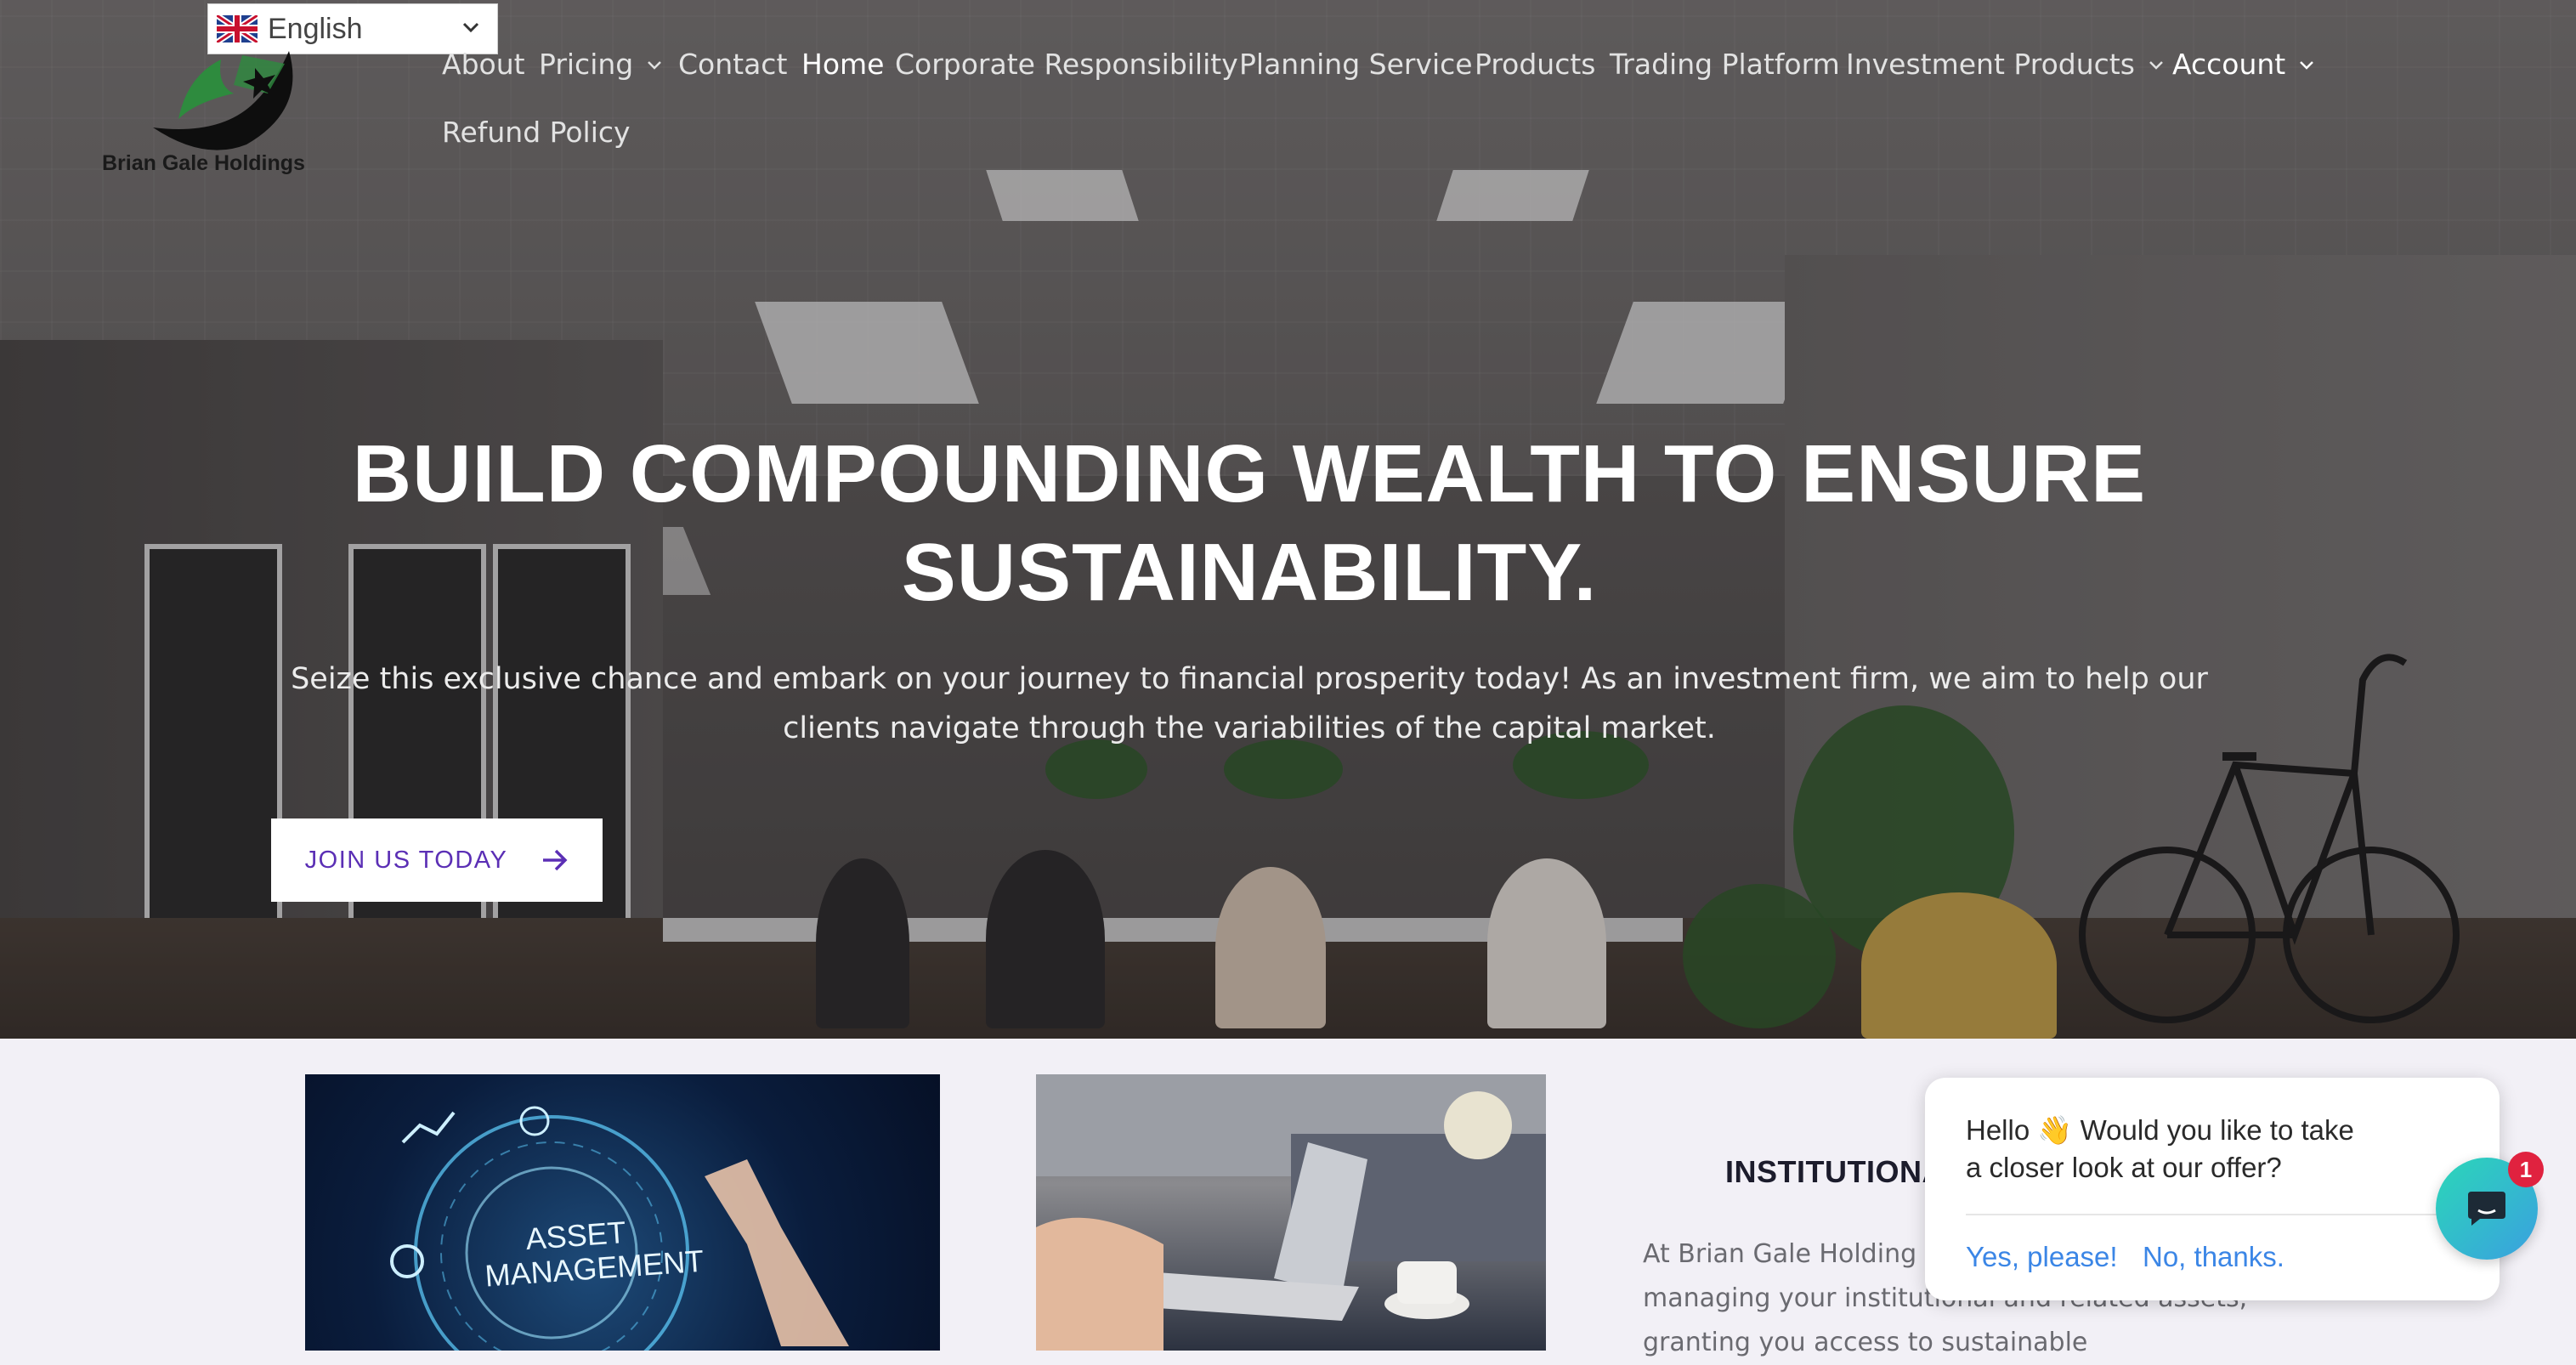 This screenshot has width=2576, height=1365. I want to click on join-us-label: JOIN US TODAY, so click(406, 860).